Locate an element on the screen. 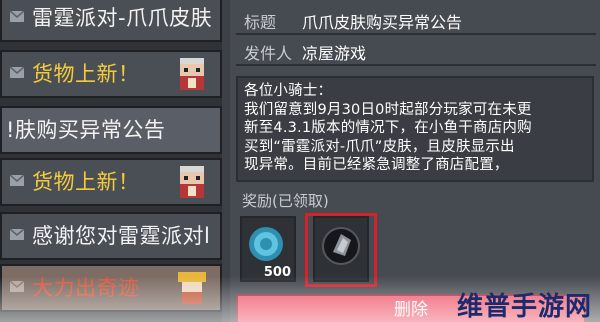 The height and width of the screenshot is (322, 600). mail-item-title: !肤购买异常公告 is located at coordinates (86, 130).